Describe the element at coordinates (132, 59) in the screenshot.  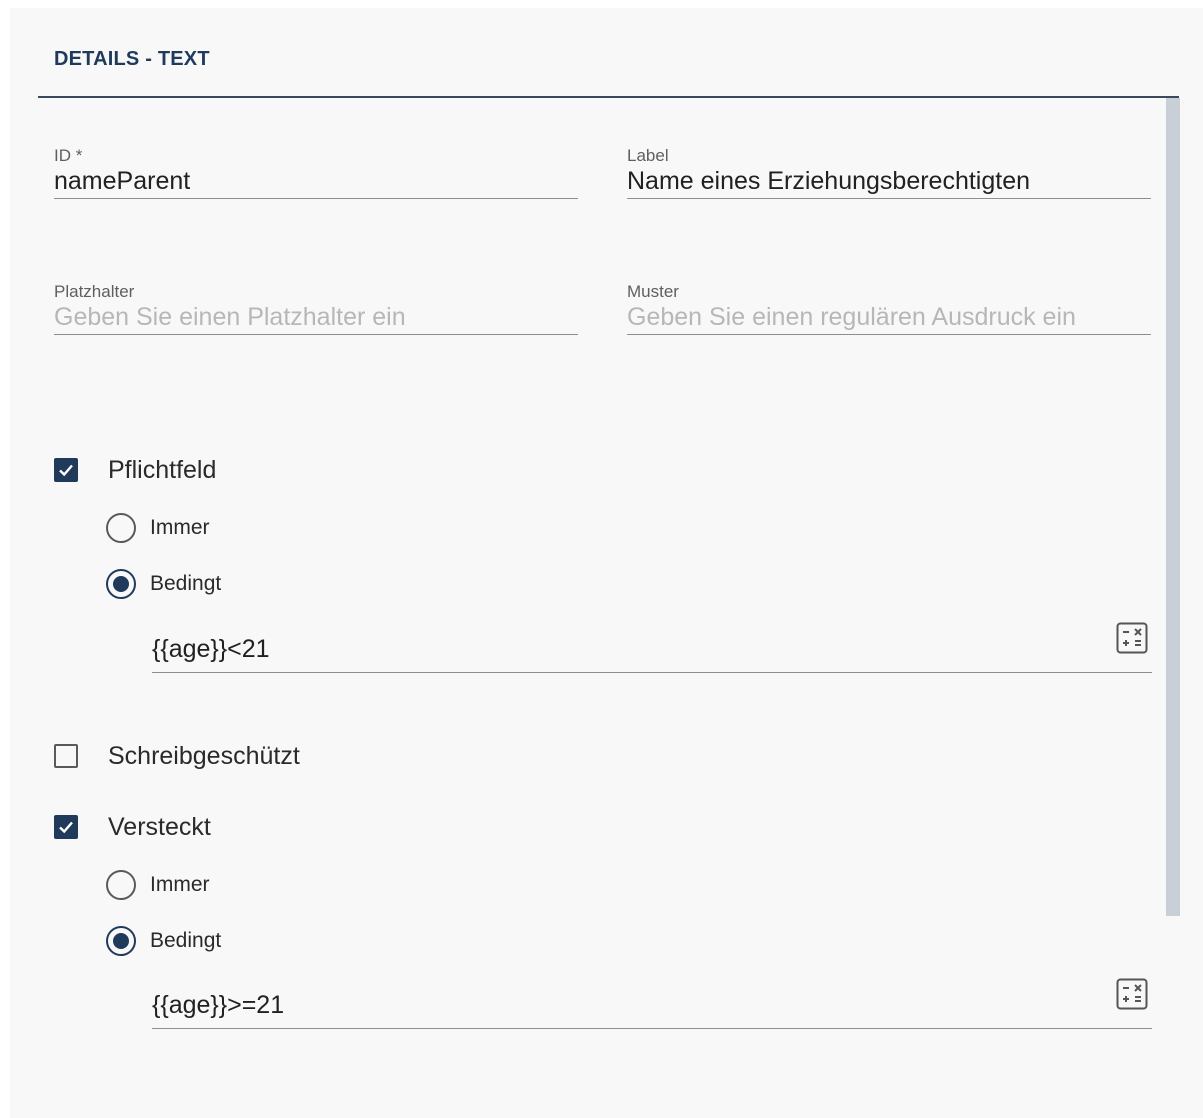
I see `panel-title: DETAILS - TEXT` at that location.